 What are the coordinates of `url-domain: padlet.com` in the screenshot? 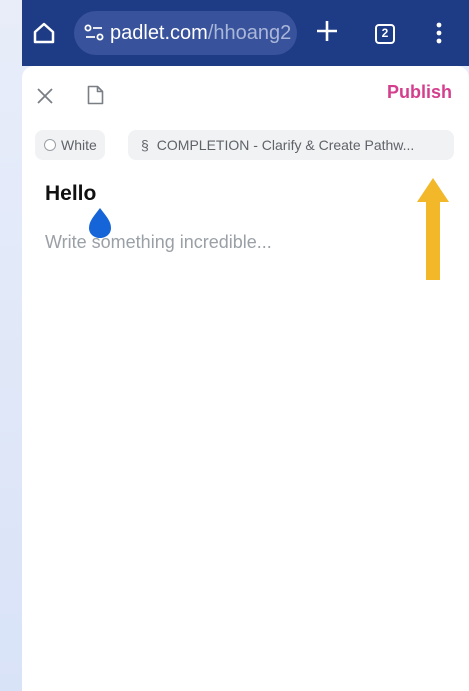 It's located at (159, 33).